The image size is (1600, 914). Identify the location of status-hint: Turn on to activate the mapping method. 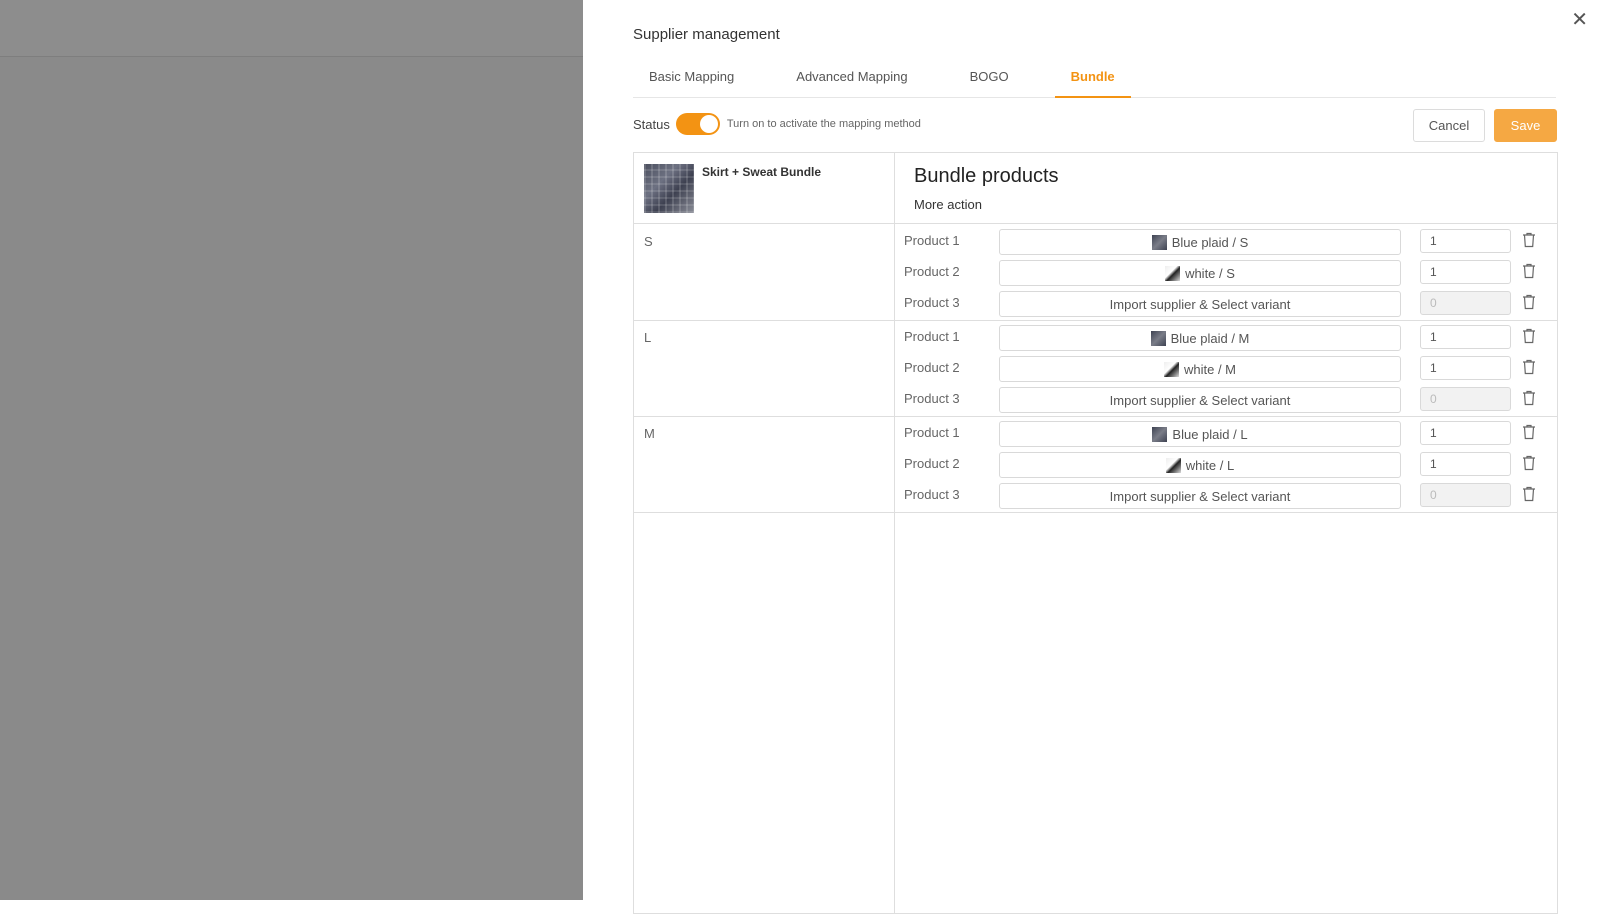
(823, 124).